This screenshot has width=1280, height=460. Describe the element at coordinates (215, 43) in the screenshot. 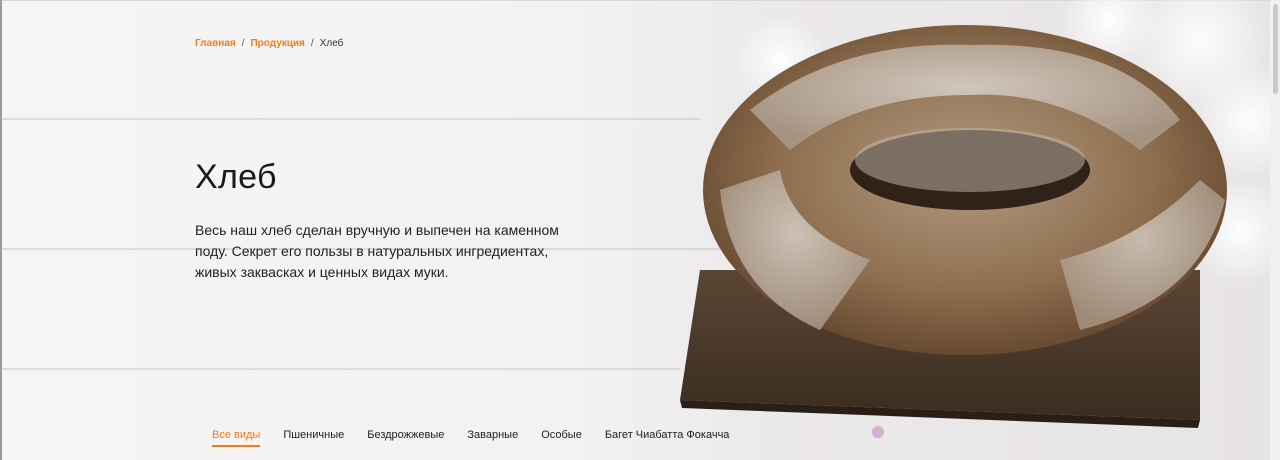

I see `breadcrumb-home-link: Главная` at that location.